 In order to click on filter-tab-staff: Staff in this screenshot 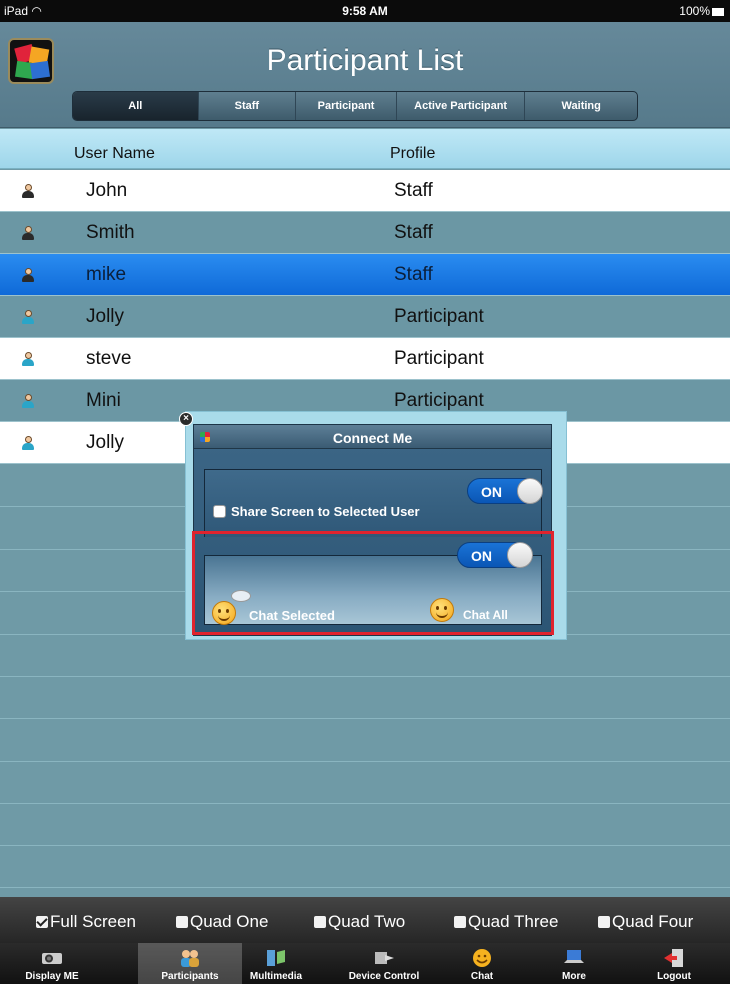, I will do `click(248, 106)`.